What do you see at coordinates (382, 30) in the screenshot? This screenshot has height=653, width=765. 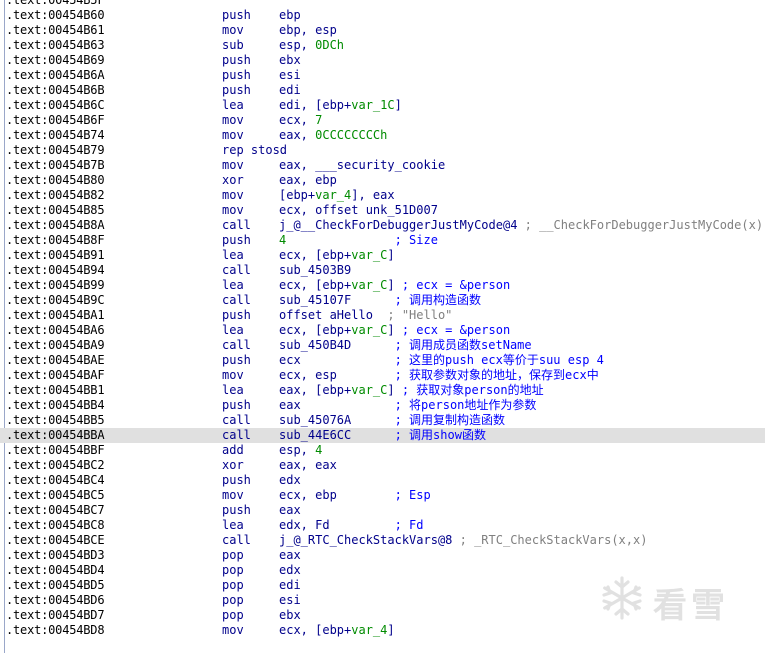 I see `listing-row: .text:00454B61 mov ebp, esp` at bounding box center [382, 30].